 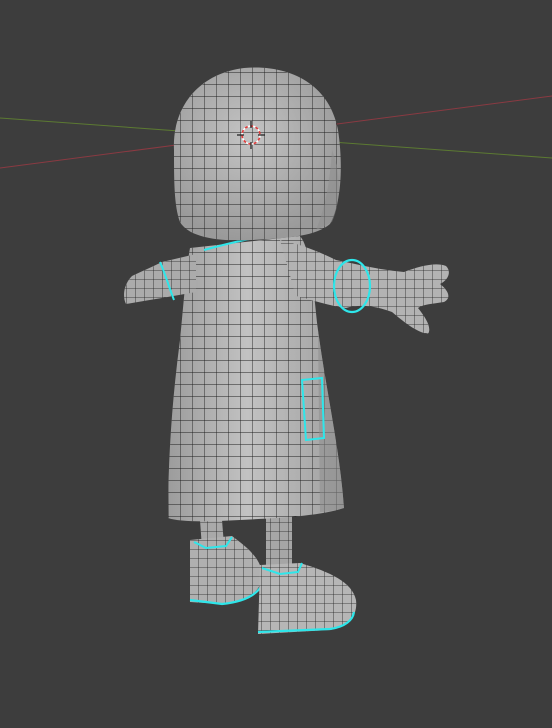 What do you see at coordinates (226, 571) in the screenshot?
I see `left-shoe` at bounding box center [226, 571].